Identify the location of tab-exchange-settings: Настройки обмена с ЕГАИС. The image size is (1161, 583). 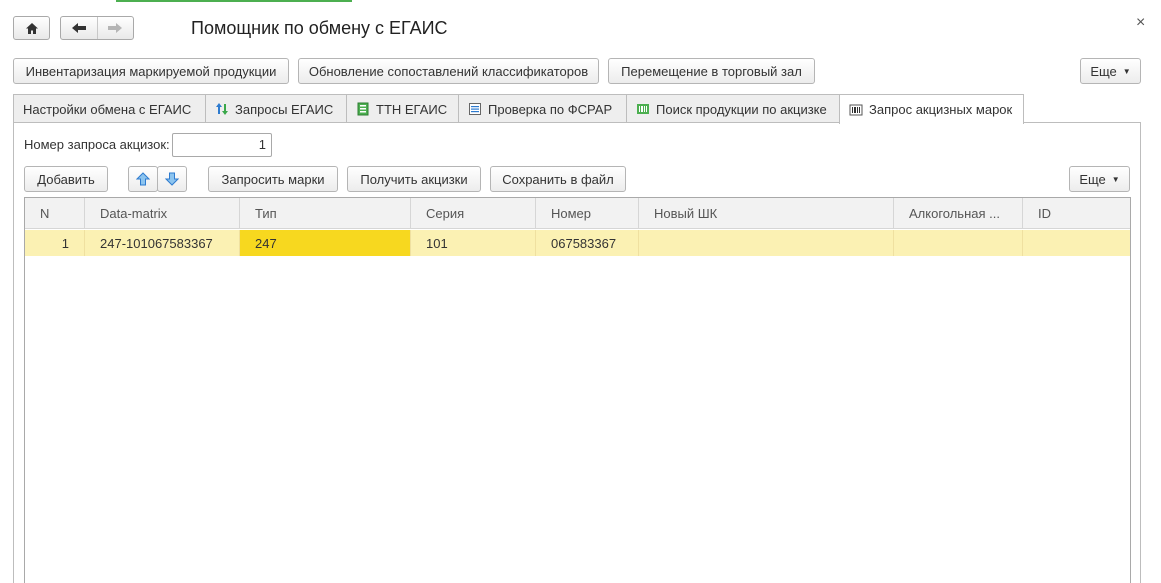
(109, 108).